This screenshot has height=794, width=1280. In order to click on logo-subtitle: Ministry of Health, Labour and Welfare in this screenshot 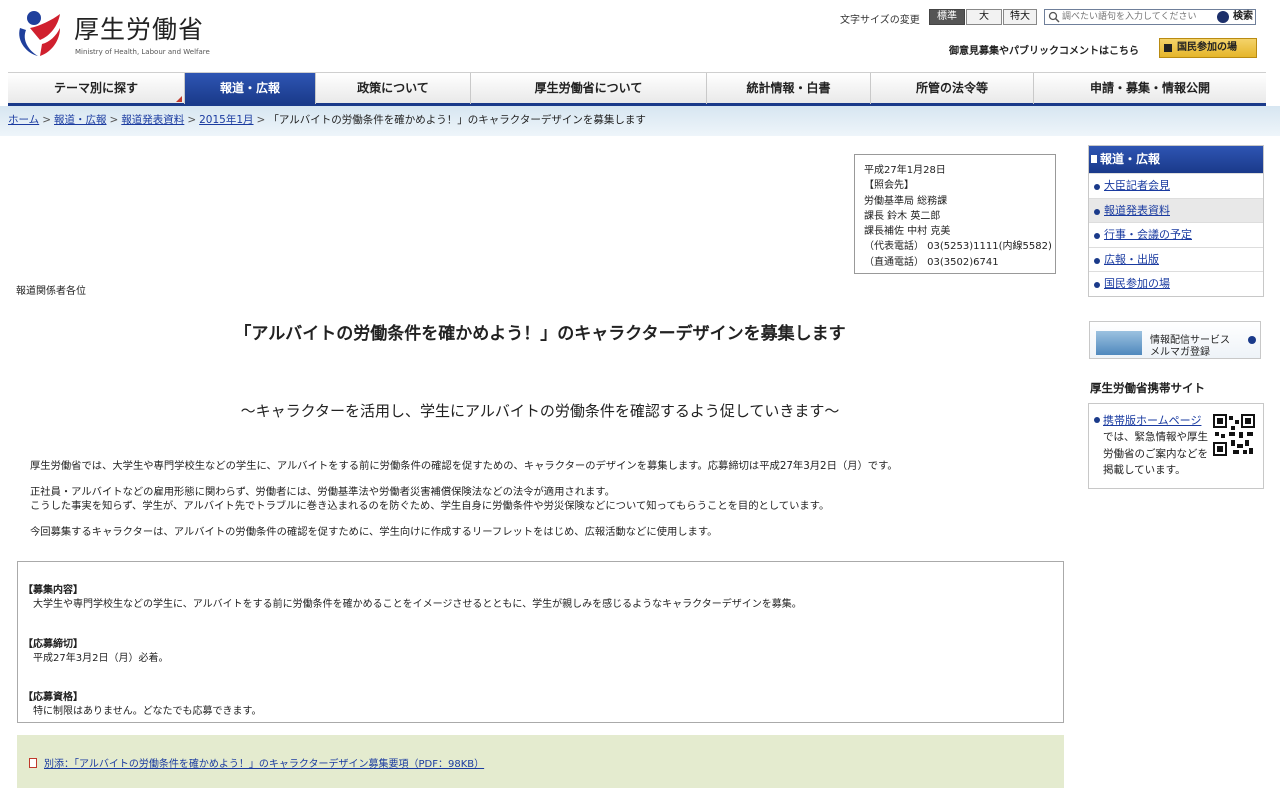, I will do `click(142, 52)`.